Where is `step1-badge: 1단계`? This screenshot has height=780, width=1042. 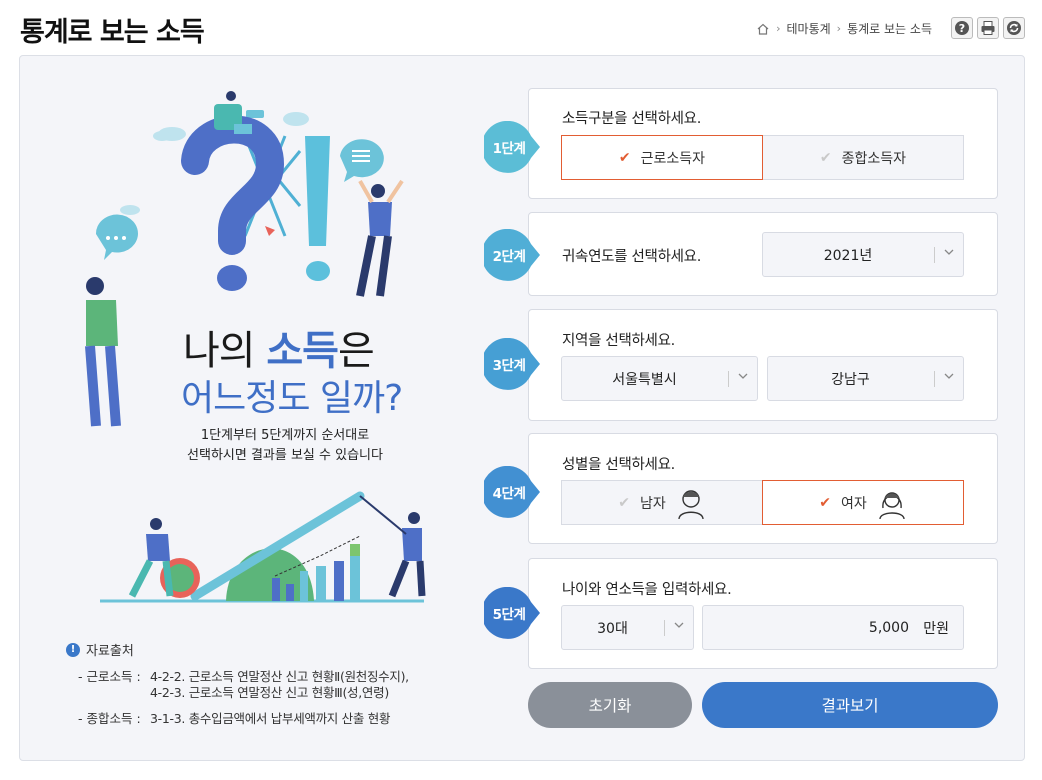
step1-badge: 1단계 is located at coordinates (513, 147).